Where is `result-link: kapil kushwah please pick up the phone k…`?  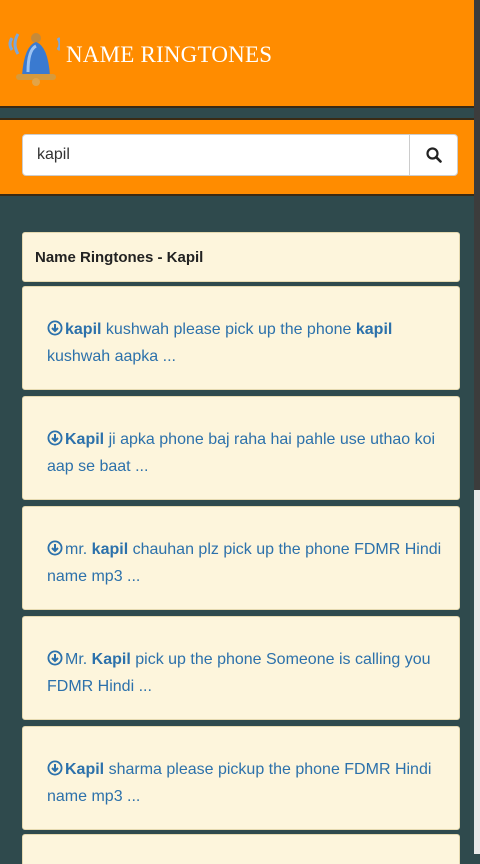
result-link: kapil kushwah please pick up the phone k… is located at coordinates (246, 343).